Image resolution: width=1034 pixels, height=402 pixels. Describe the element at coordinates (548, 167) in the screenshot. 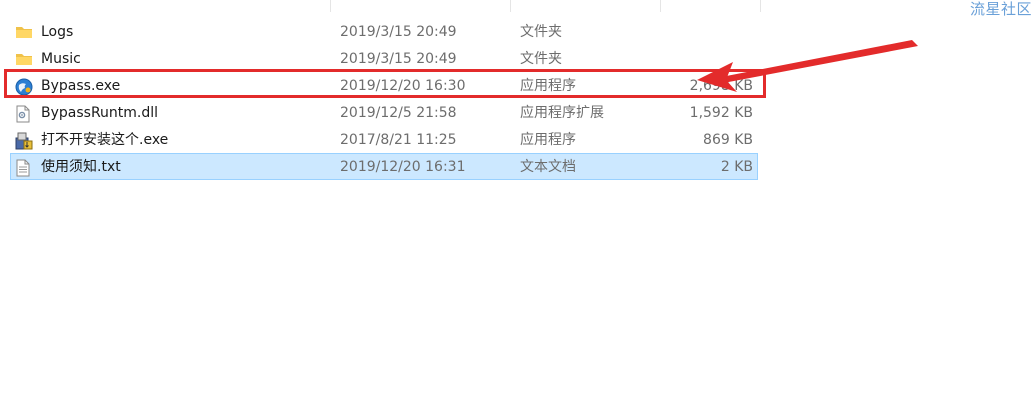

I see `file-type: 文本文档` at that location.